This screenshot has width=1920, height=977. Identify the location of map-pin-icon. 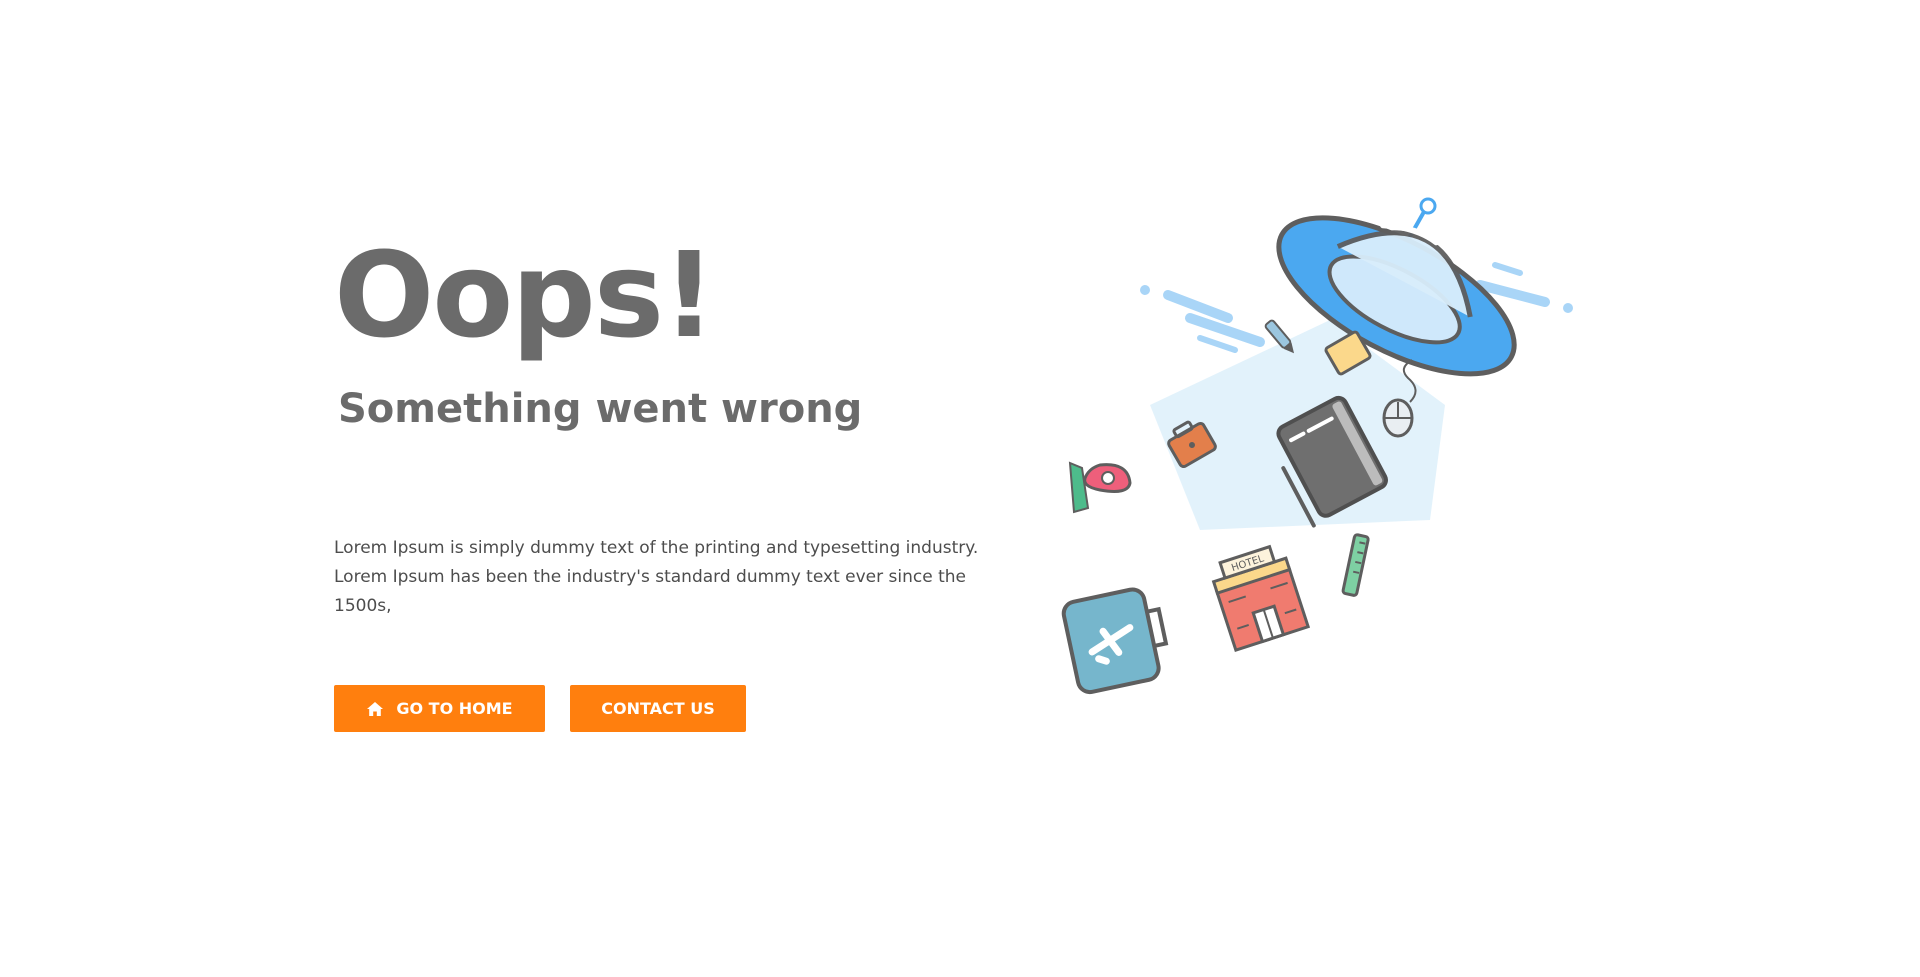
(1100, 487).